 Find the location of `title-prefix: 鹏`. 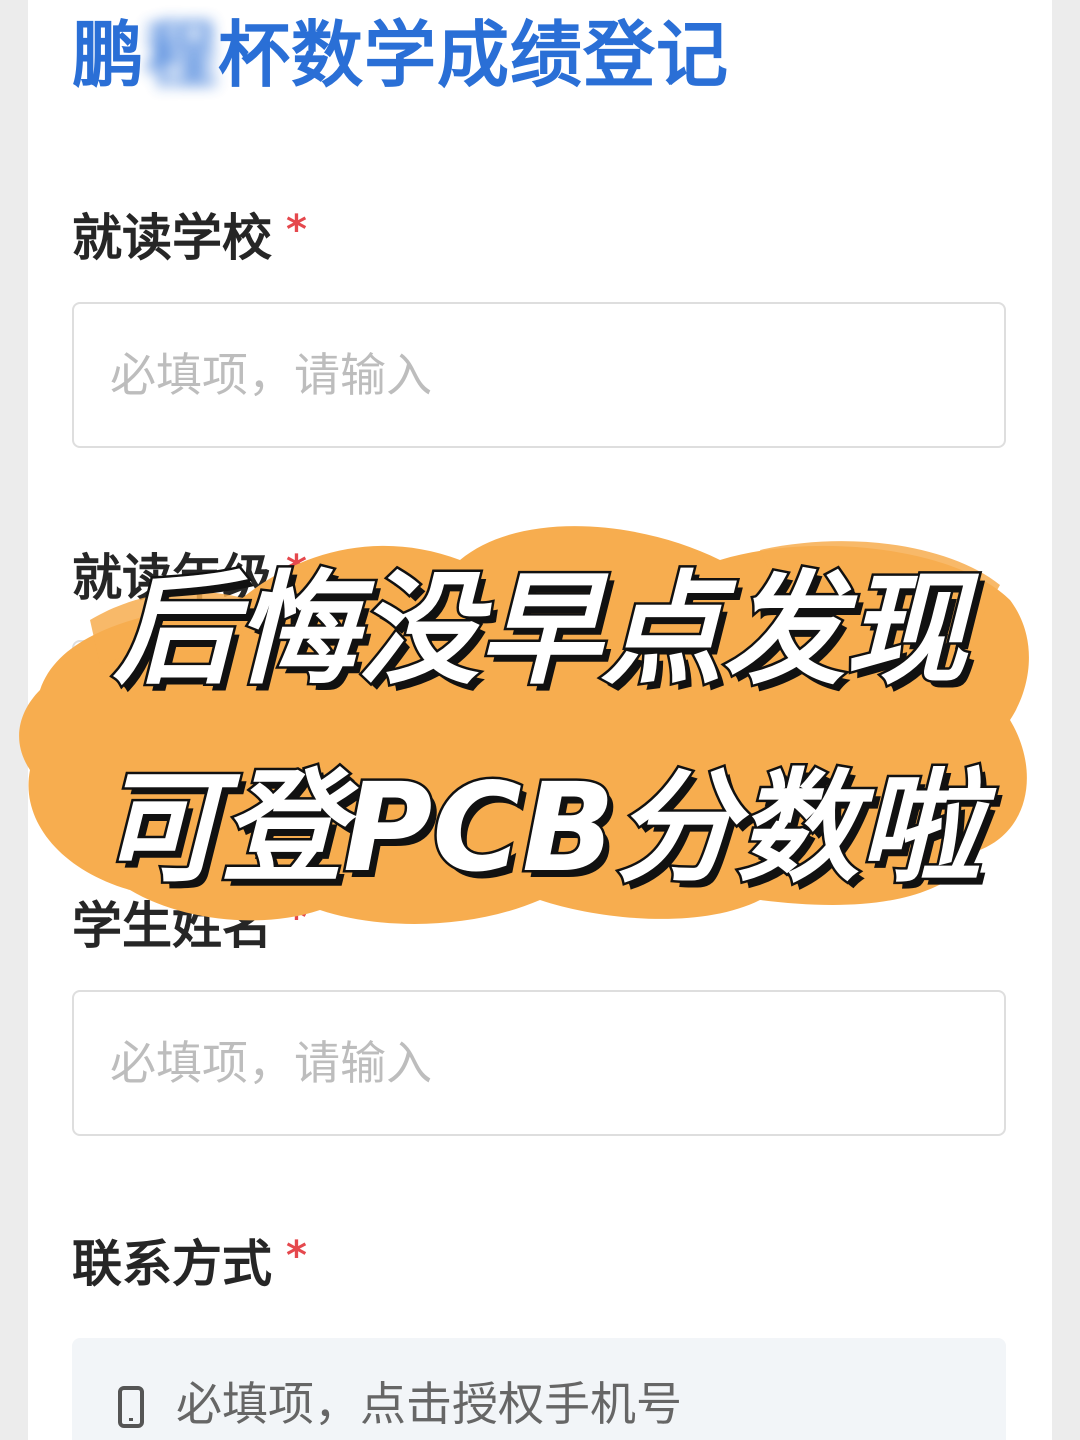

title-prefix: 鹏 is located at coordinates (109, 55).